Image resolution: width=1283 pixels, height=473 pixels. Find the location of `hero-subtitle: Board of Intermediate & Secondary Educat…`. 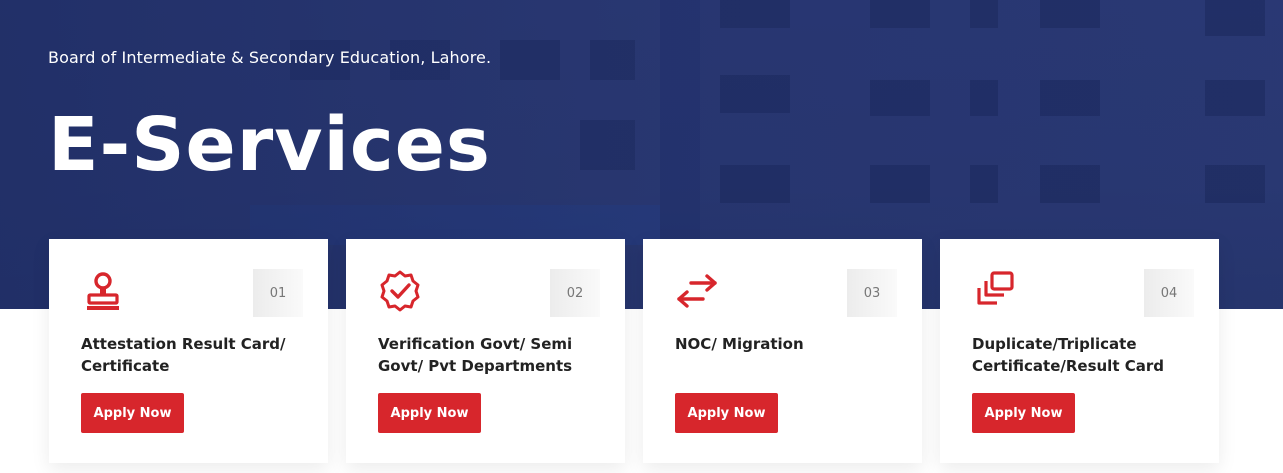

hero-subtitle: Board of Intermediate & Secondary Educat… is located at coordinates (270, 57).